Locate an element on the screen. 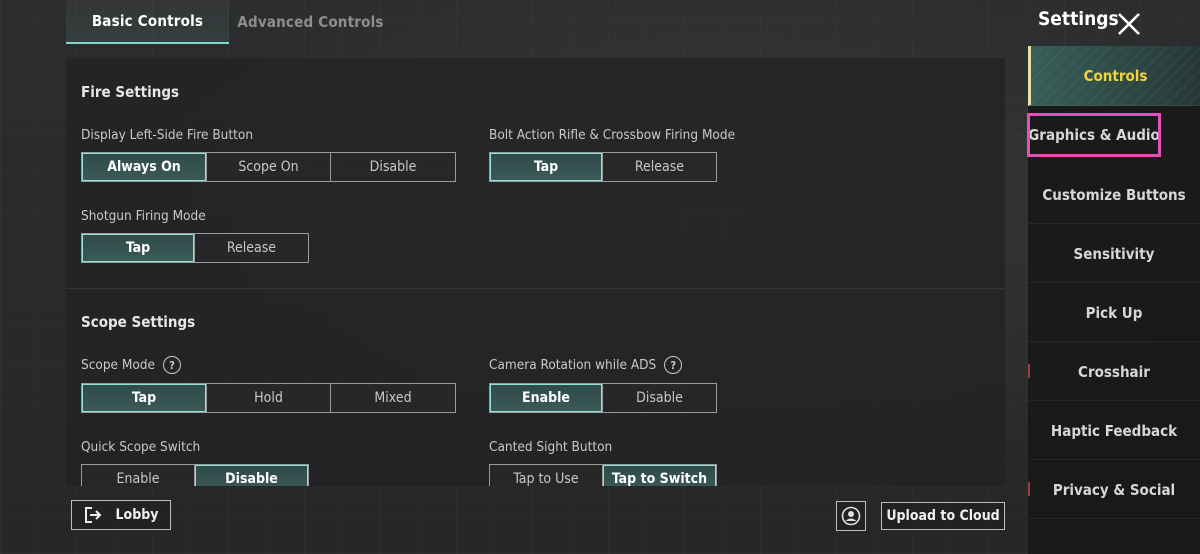  sidebar-item-privacy-social: Privacy & Social is located at coordinates (1114, 490).